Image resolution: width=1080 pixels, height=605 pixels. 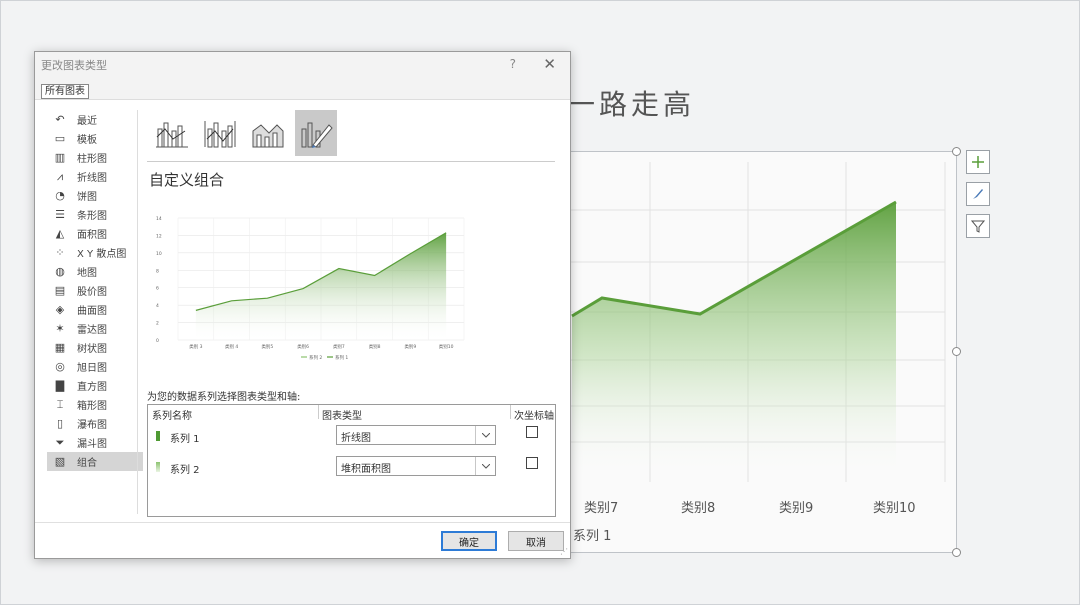 I want to click on combo-chart-icon: ▧, so click(x=60, y=461).